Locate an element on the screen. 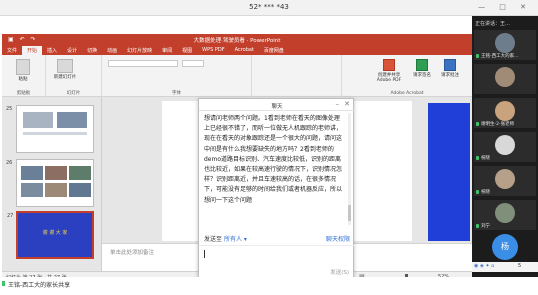  font-size-select is located at coordinates (193, 63).